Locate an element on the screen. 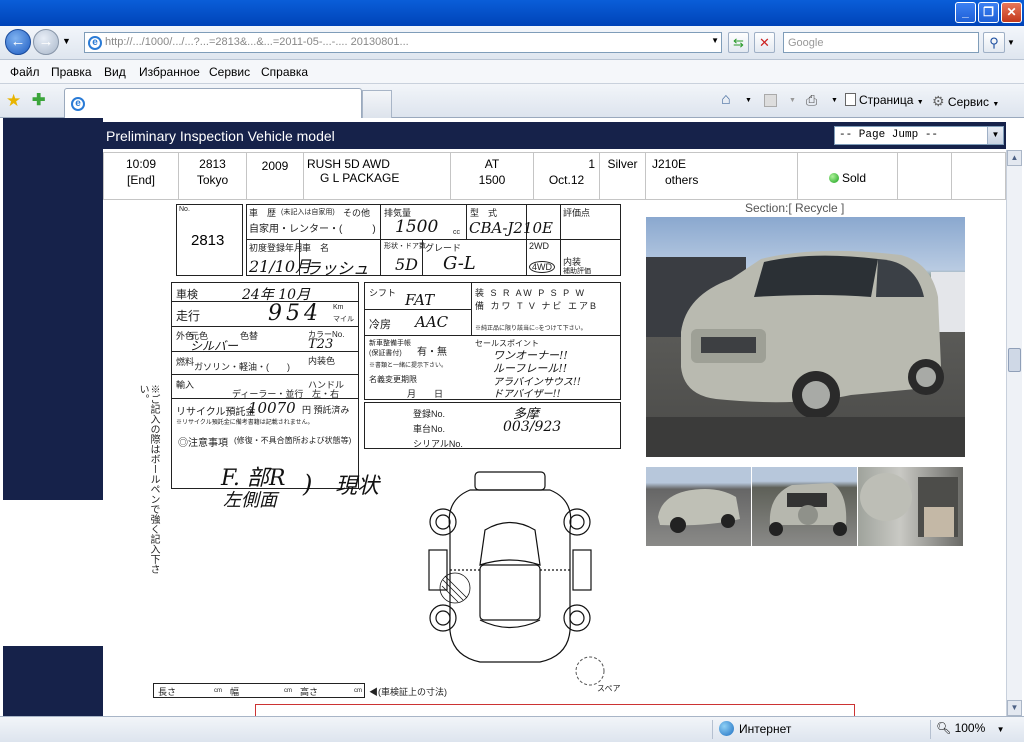 The height and width of the screenshot is (742, 1024). vehicle-photo-main is located at coordinates (805, 337).